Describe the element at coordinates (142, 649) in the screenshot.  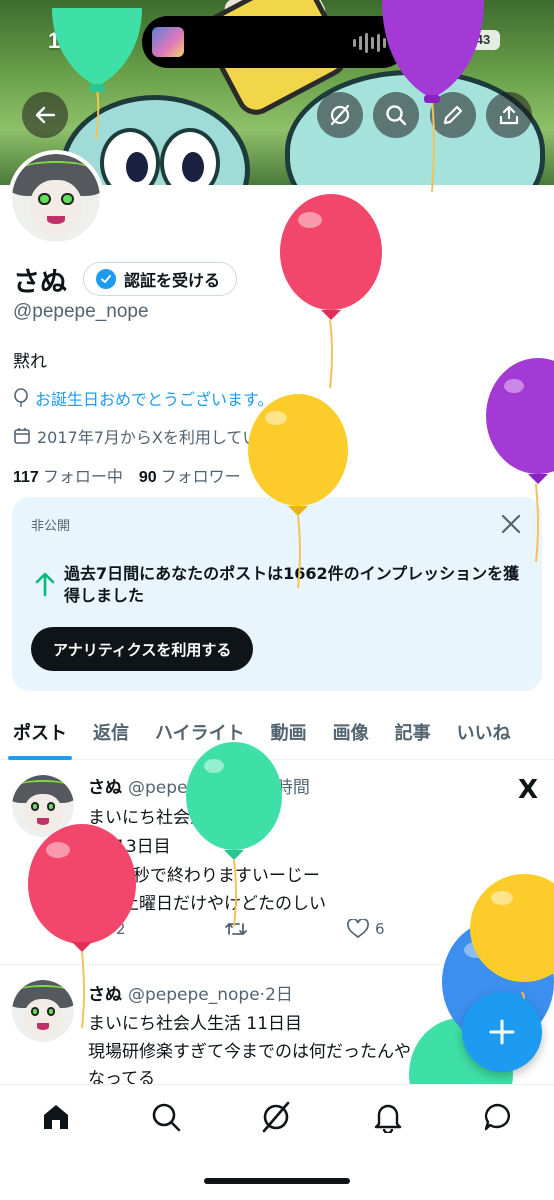
I see `analytics-button: アナリティクスを利用する` at that location.